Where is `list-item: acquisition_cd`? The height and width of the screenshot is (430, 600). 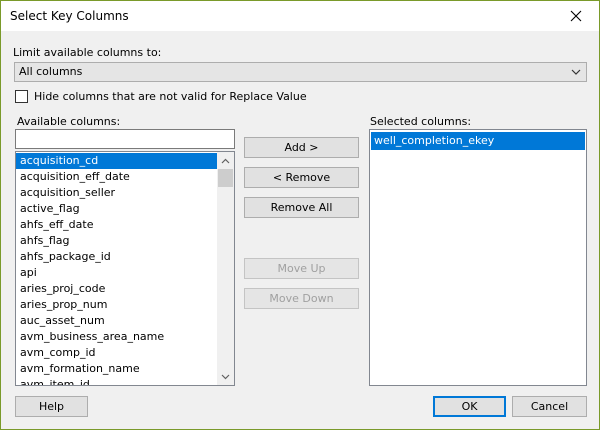 list-item: acquisition_cd is located at coordinates (117, 161).